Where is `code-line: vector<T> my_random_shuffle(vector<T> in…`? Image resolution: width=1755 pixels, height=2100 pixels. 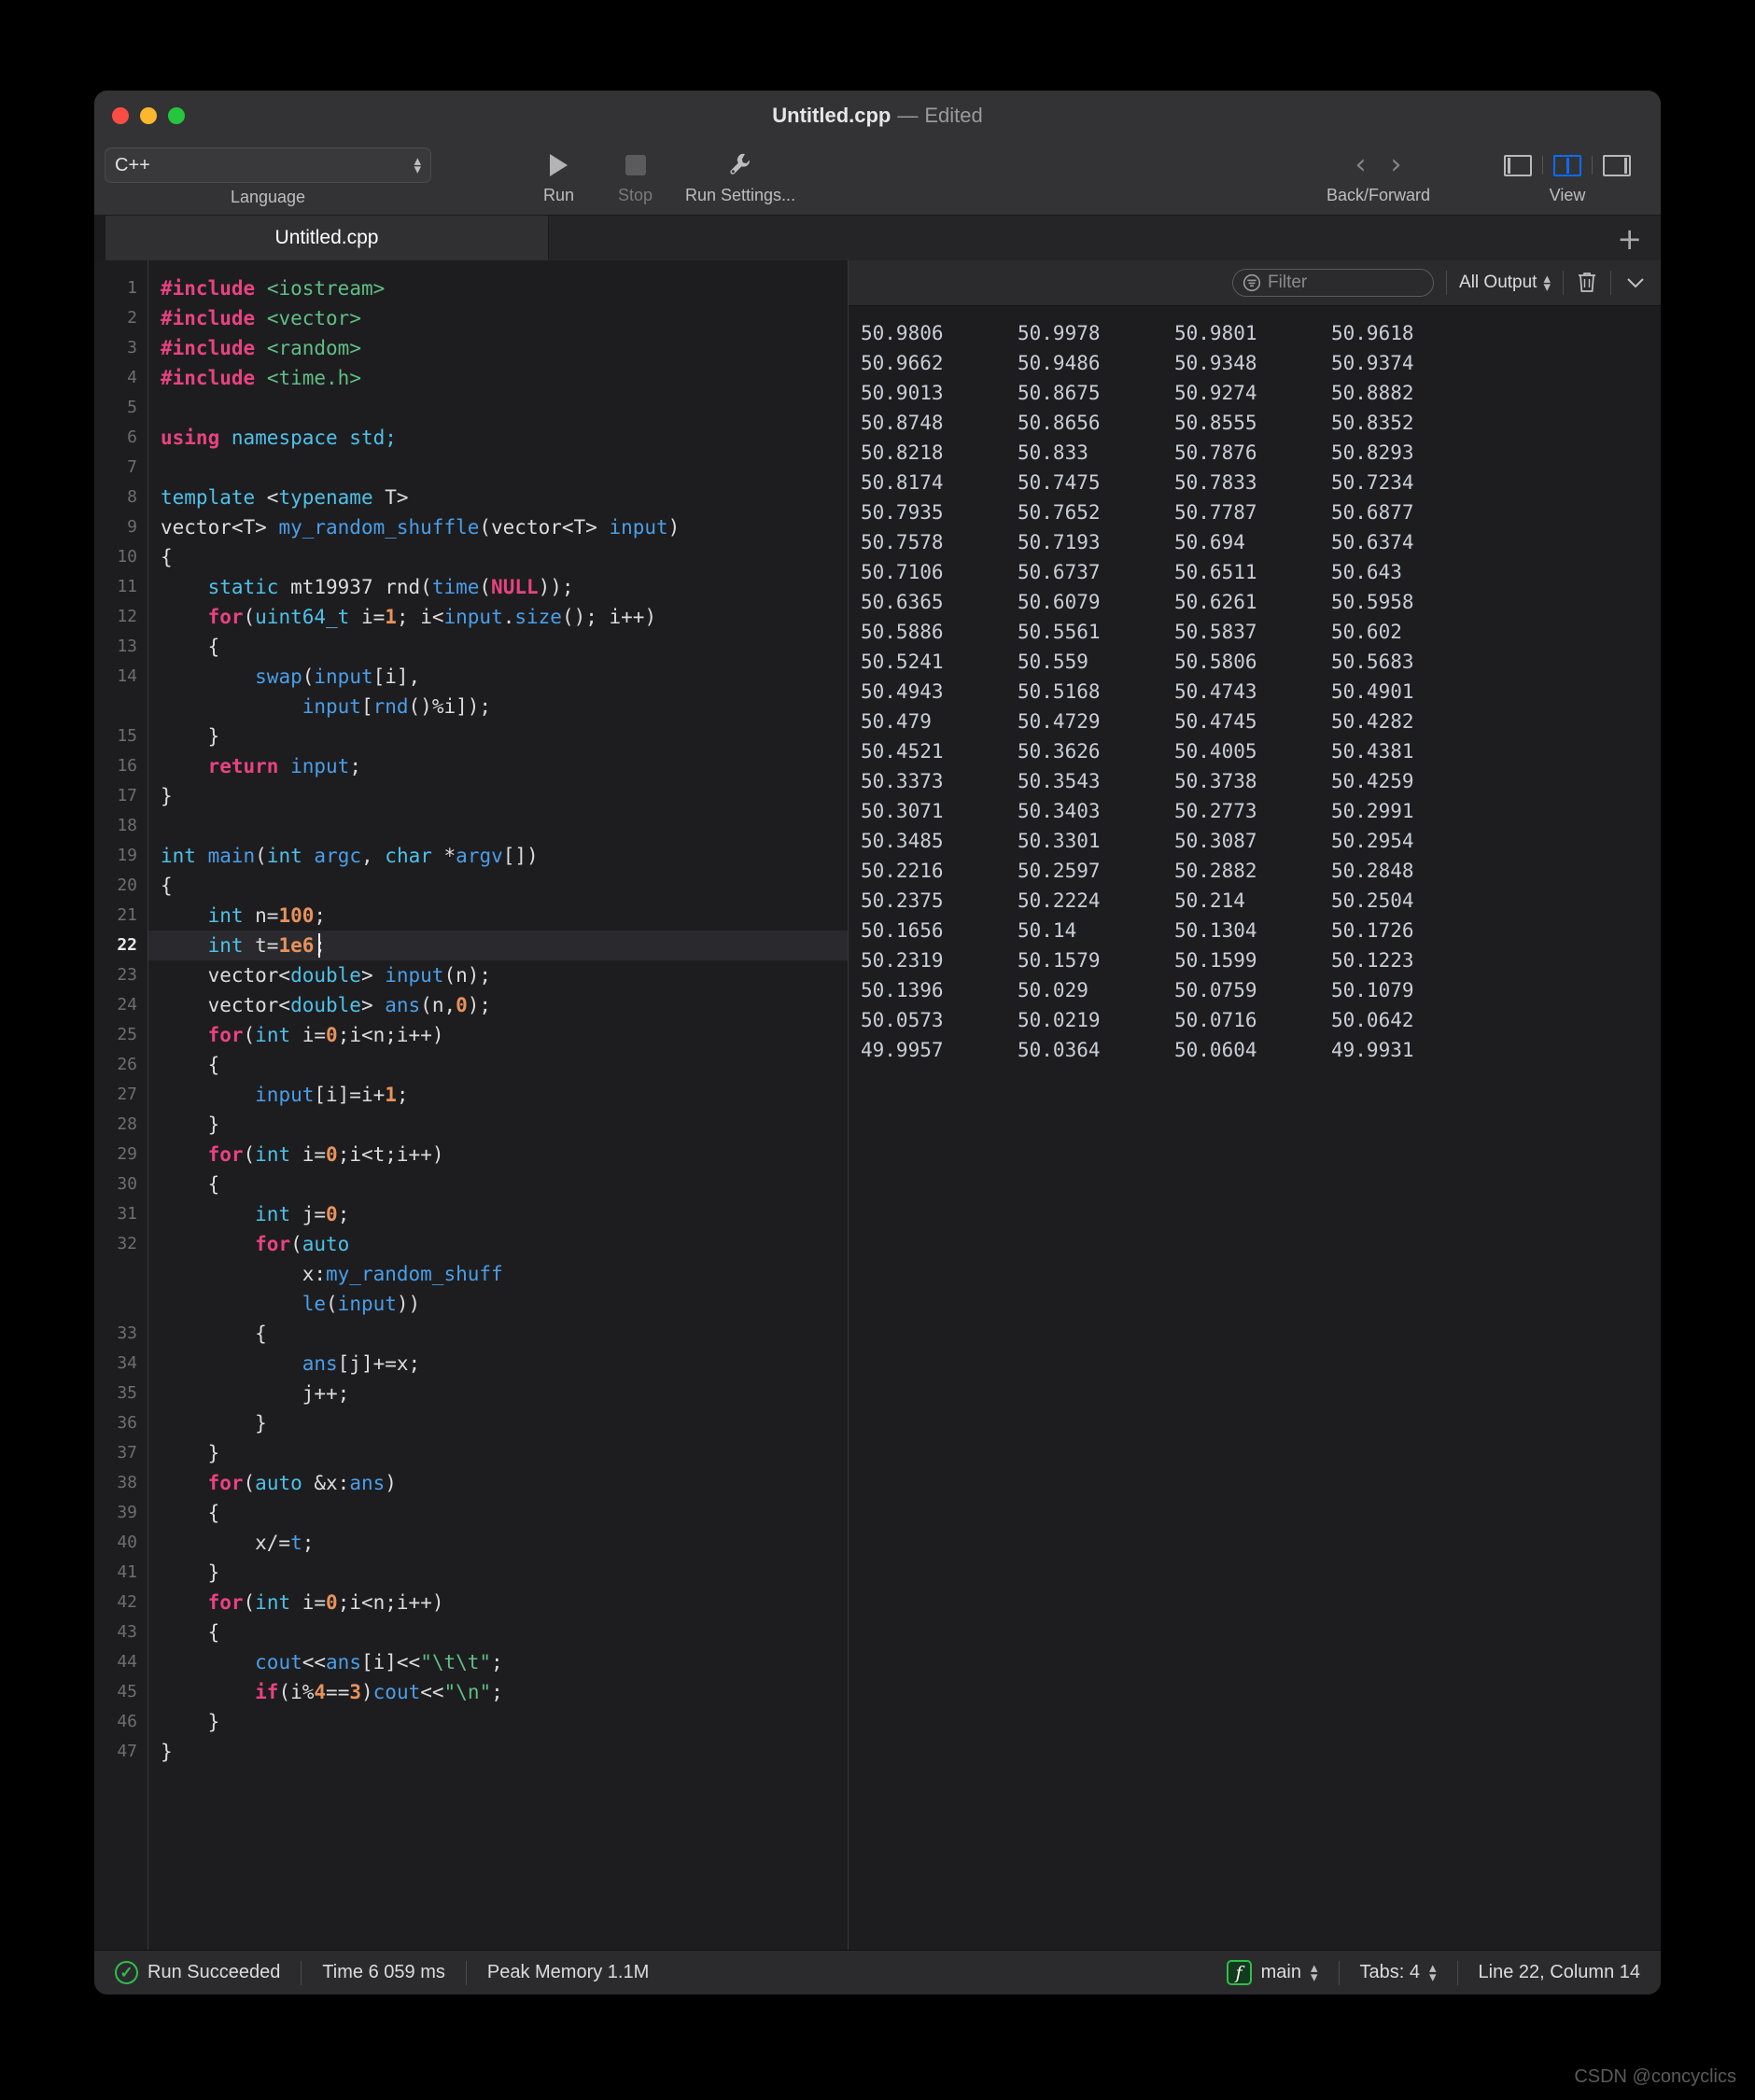
code-line: vector<T> my_random_shuffle(vector<T> in… is located at coordinates (498, 527).